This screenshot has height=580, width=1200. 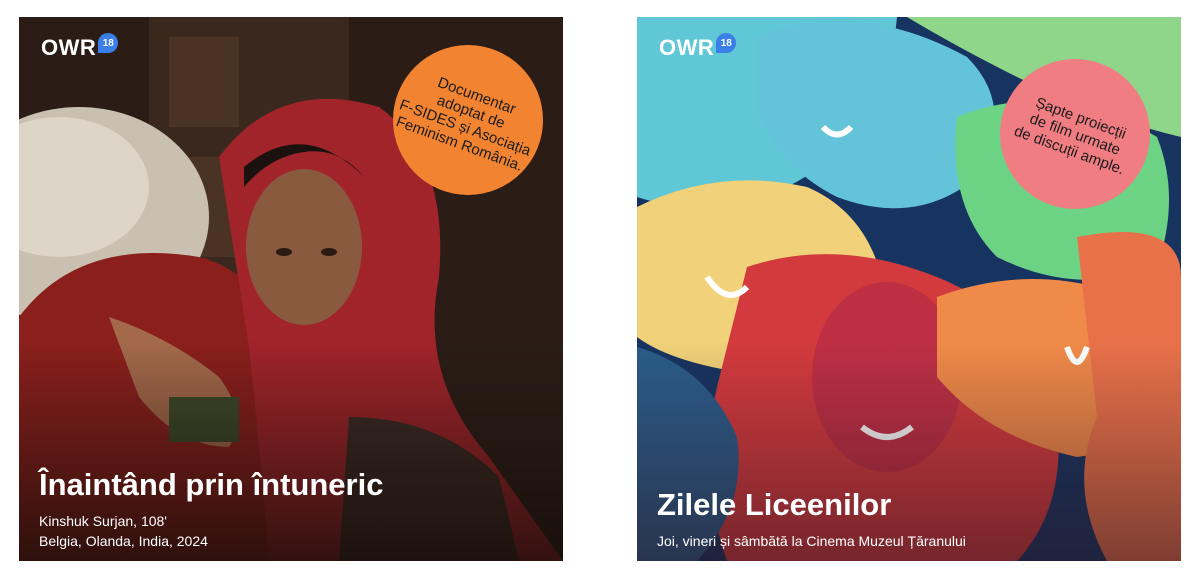 I want to click on event-title: Zilele Liceenilor, so click(x=774, y=505).